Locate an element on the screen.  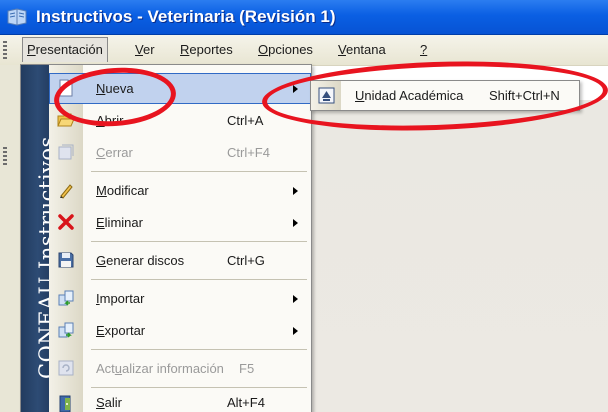
delete-x-icon is located at coordinates (66, 222).